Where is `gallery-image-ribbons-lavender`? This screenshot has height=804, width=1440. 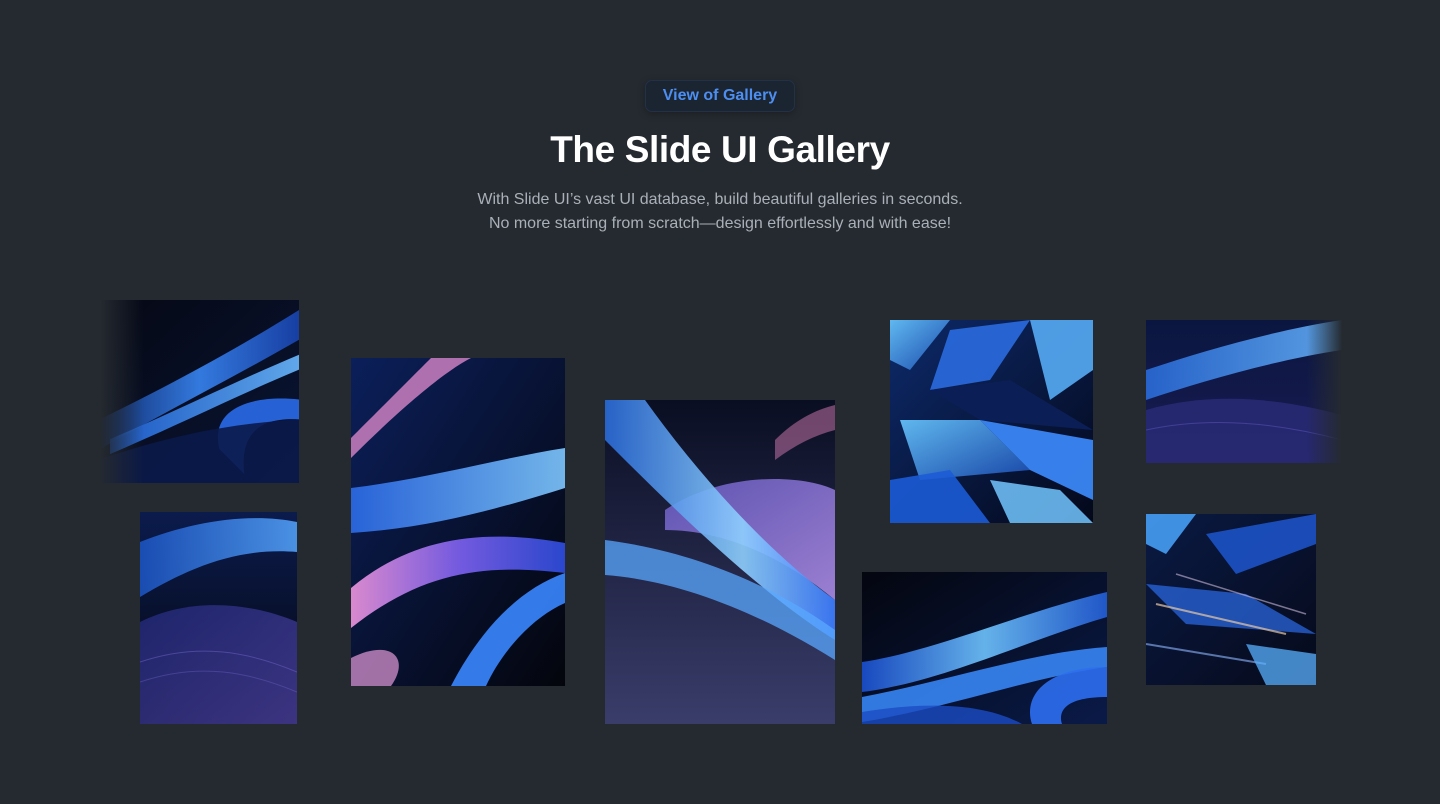
gallery-image-ribbons-lavender is located at coordinates (720, 562).